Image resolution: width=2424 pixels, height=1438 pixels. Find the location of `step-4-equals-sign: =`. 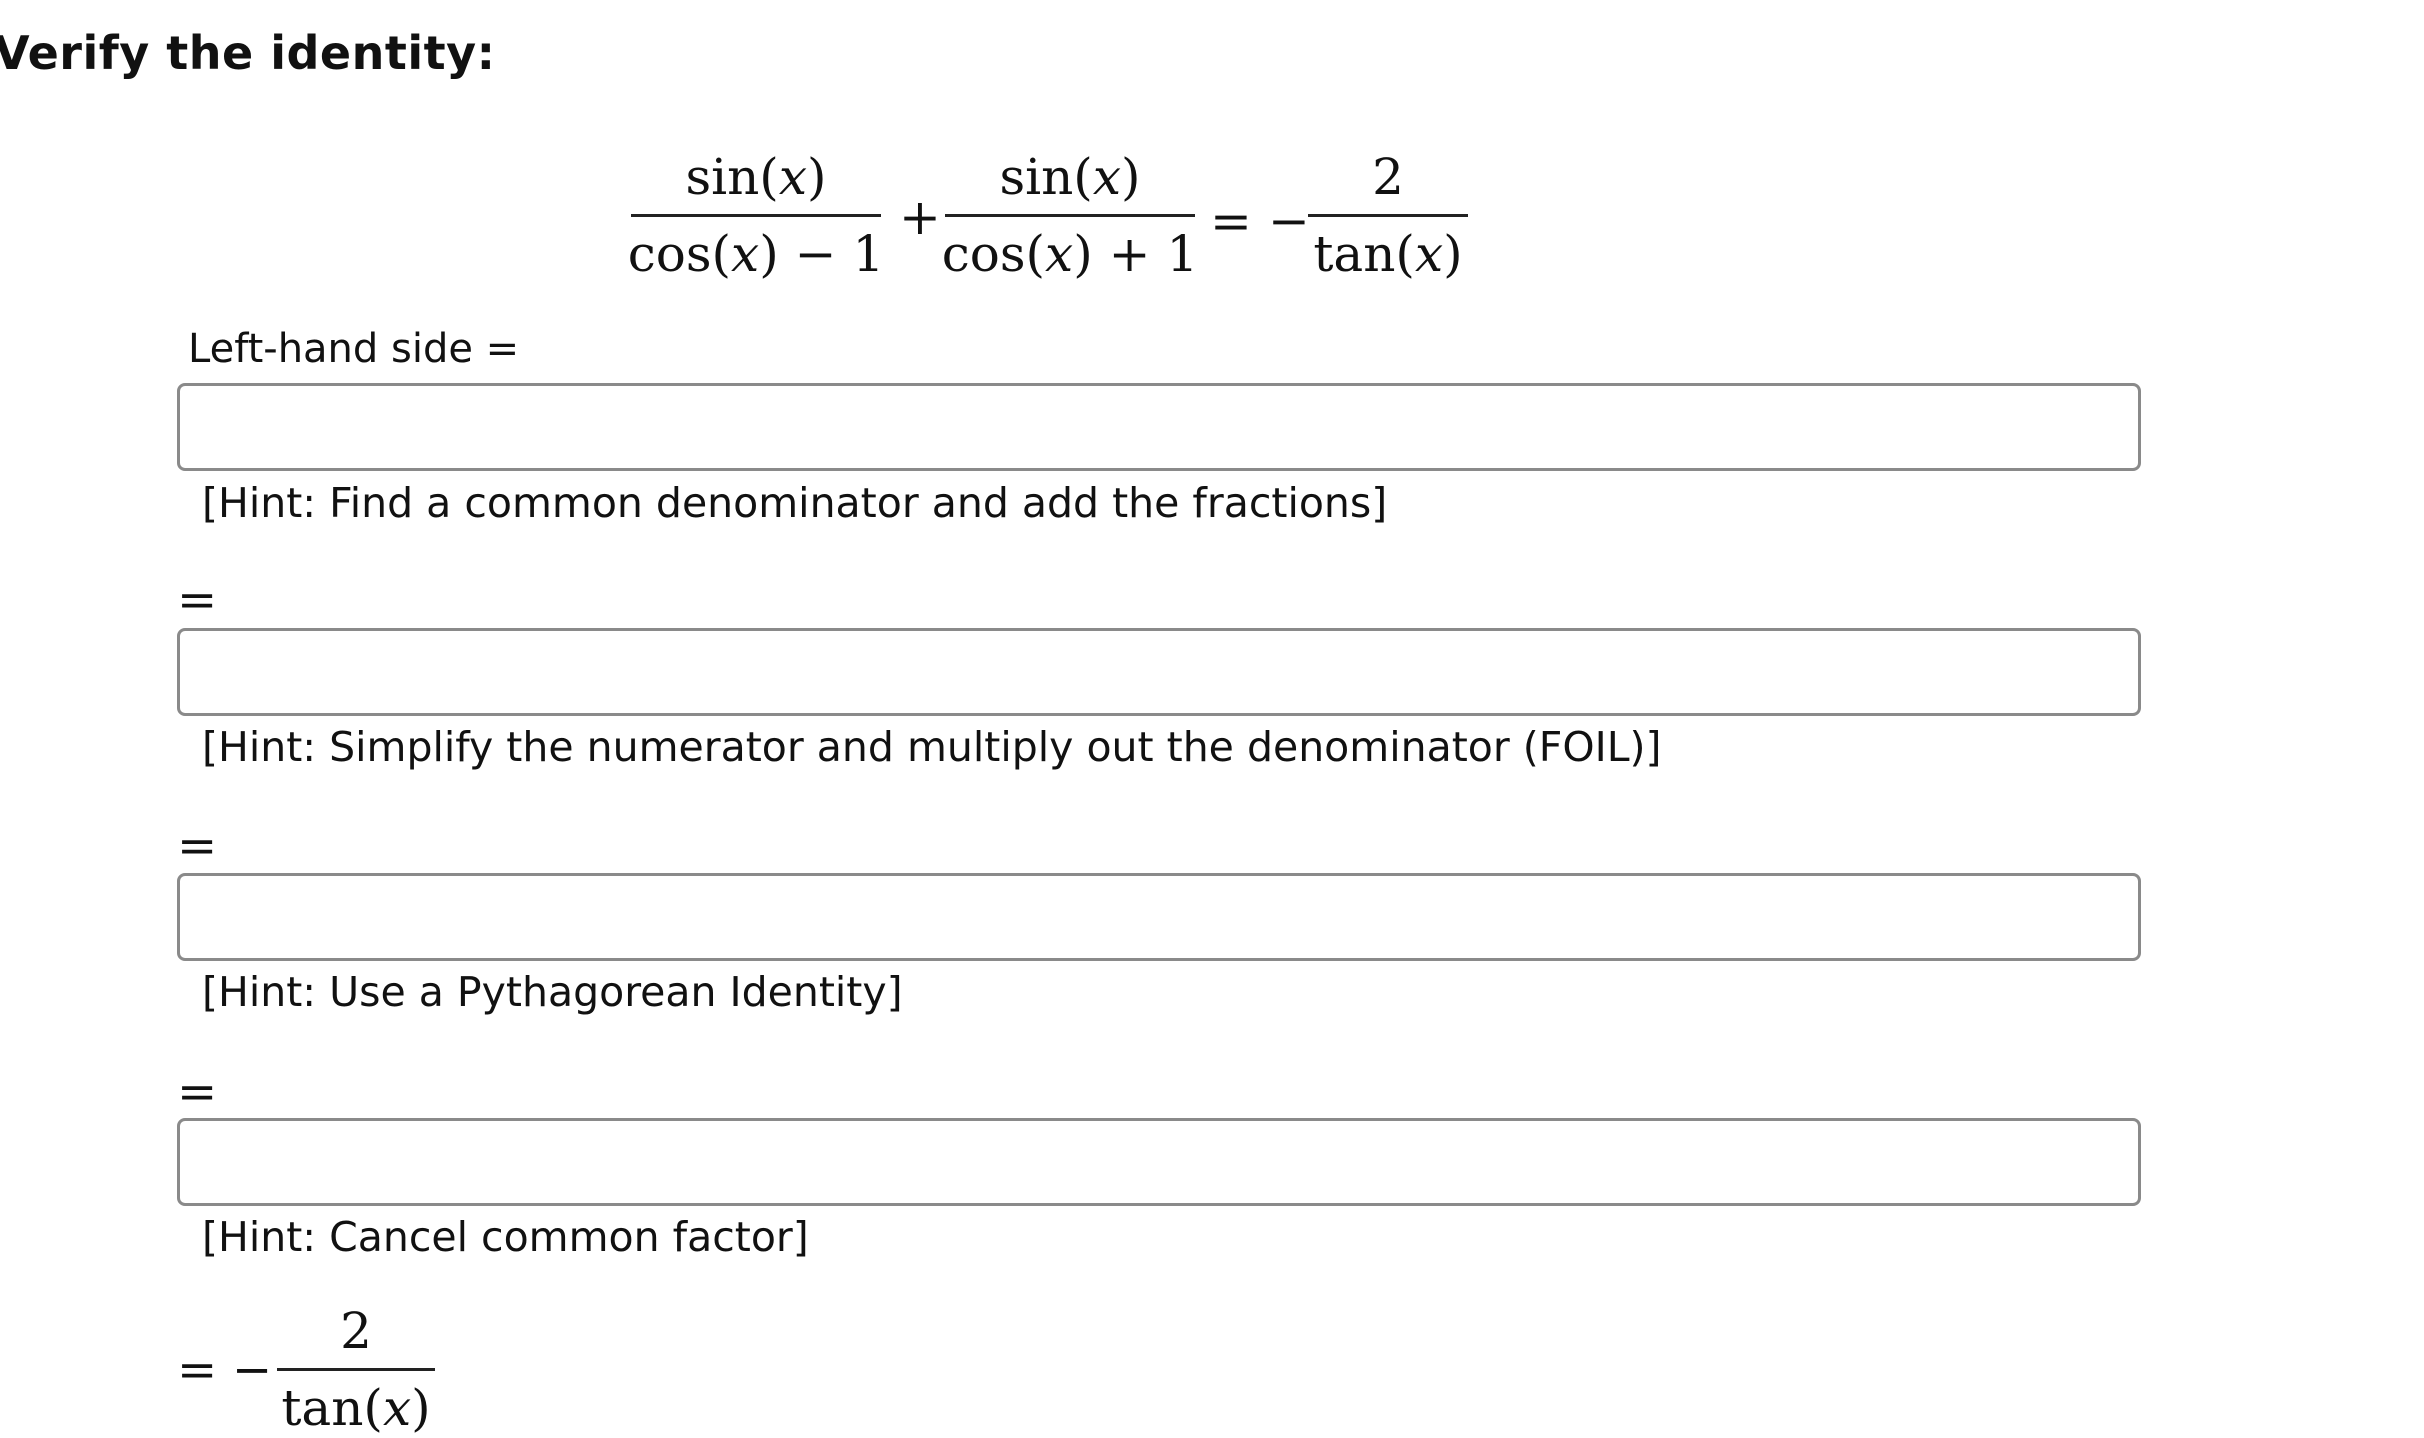

step-4-equals-sign: = is located at coordinates (197, 1092).